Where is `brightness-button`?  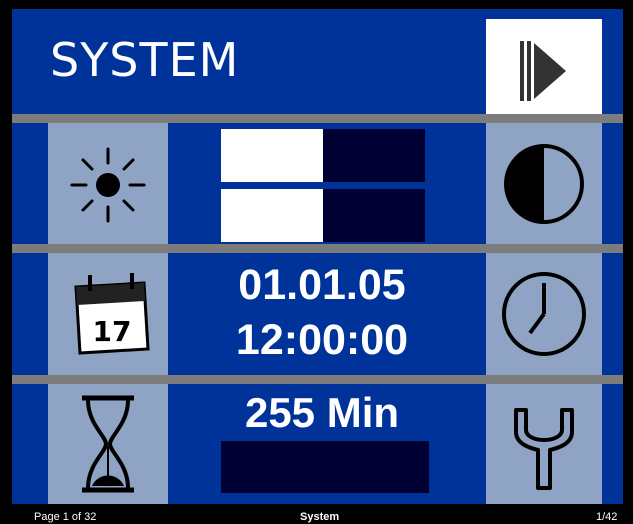
brightness-button is located at coordinates (108, 183).